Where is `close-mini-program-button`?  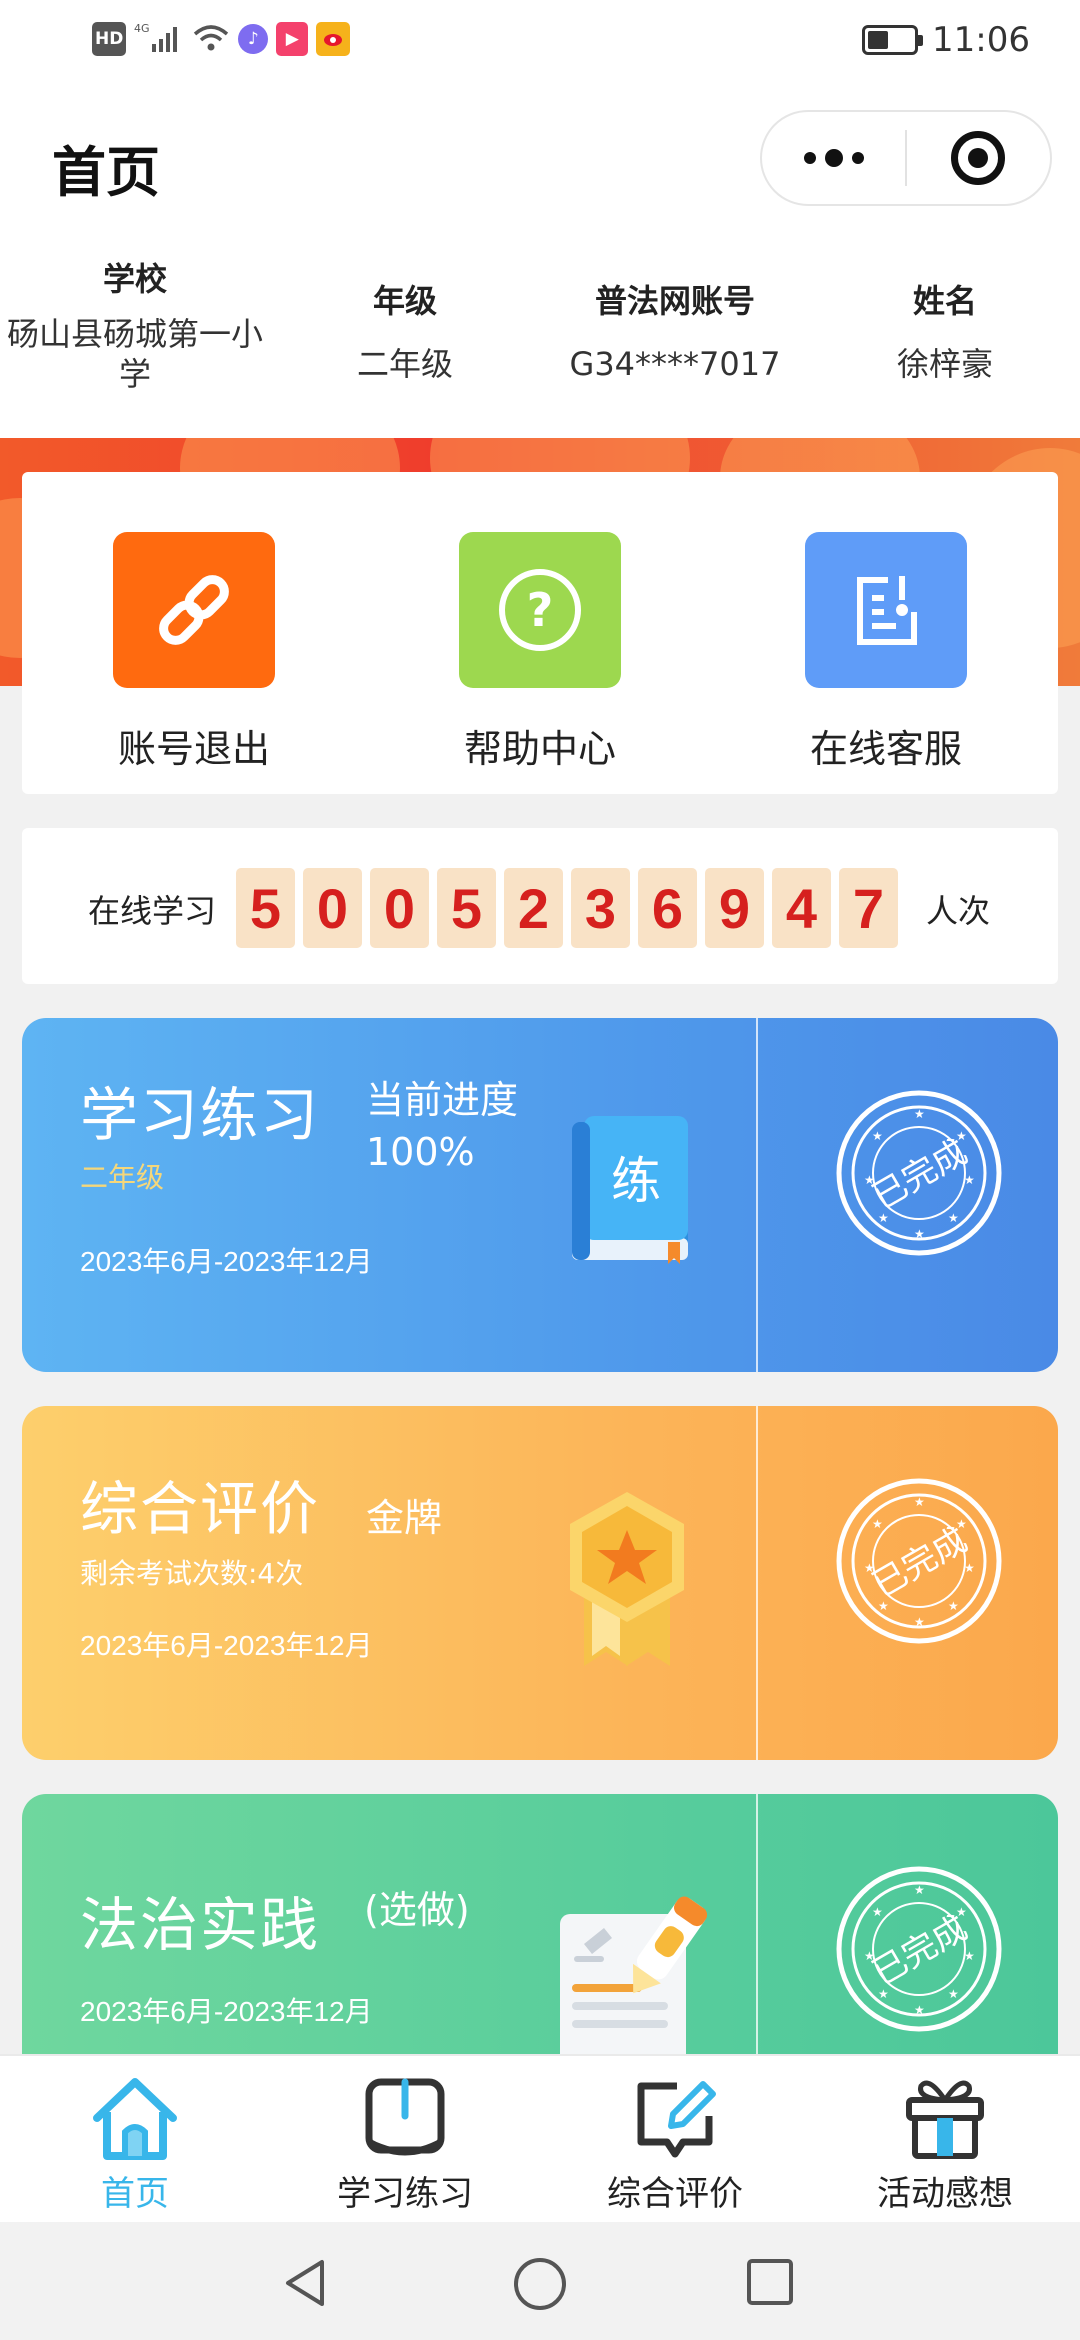 close-mini-program-button is located at coordinates (978, 158).